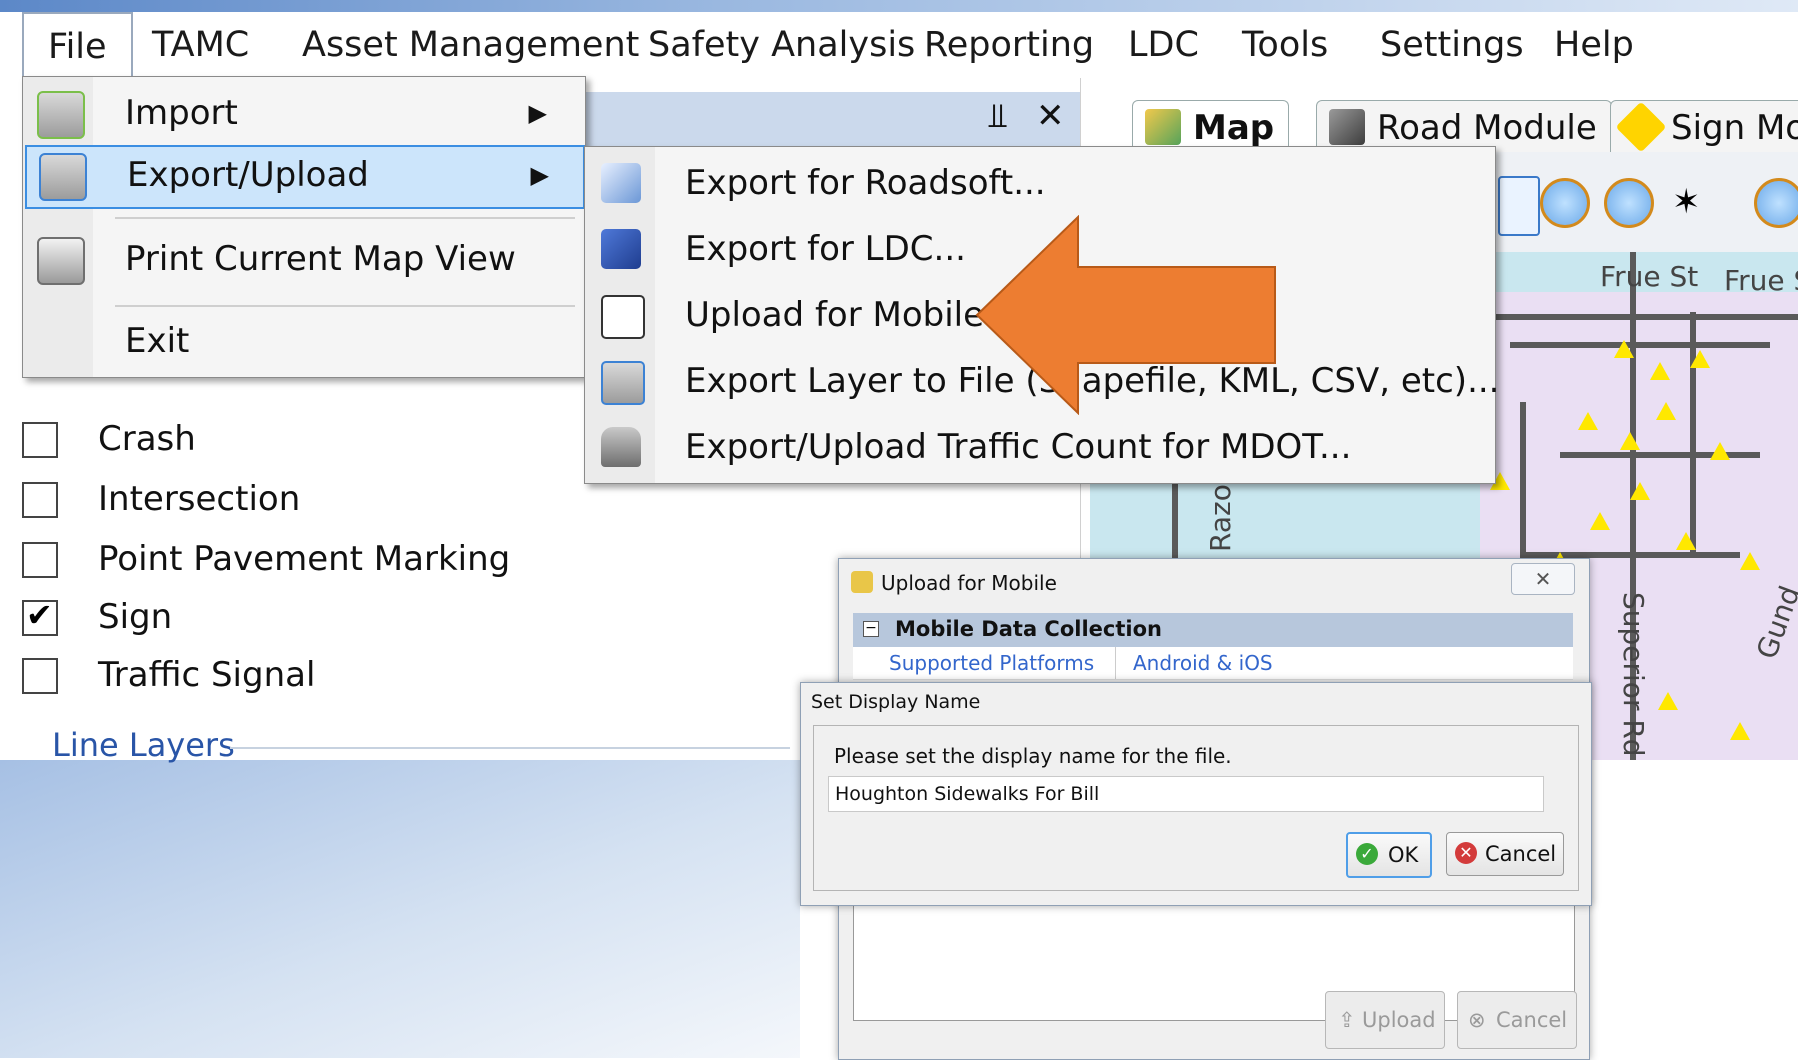 This screenshot has width=1798, height=1060. What do you see at coordinates (1285, 45) in the screenshot?
I see `menu-tools: Tools` at bounding box center [1285, 45].